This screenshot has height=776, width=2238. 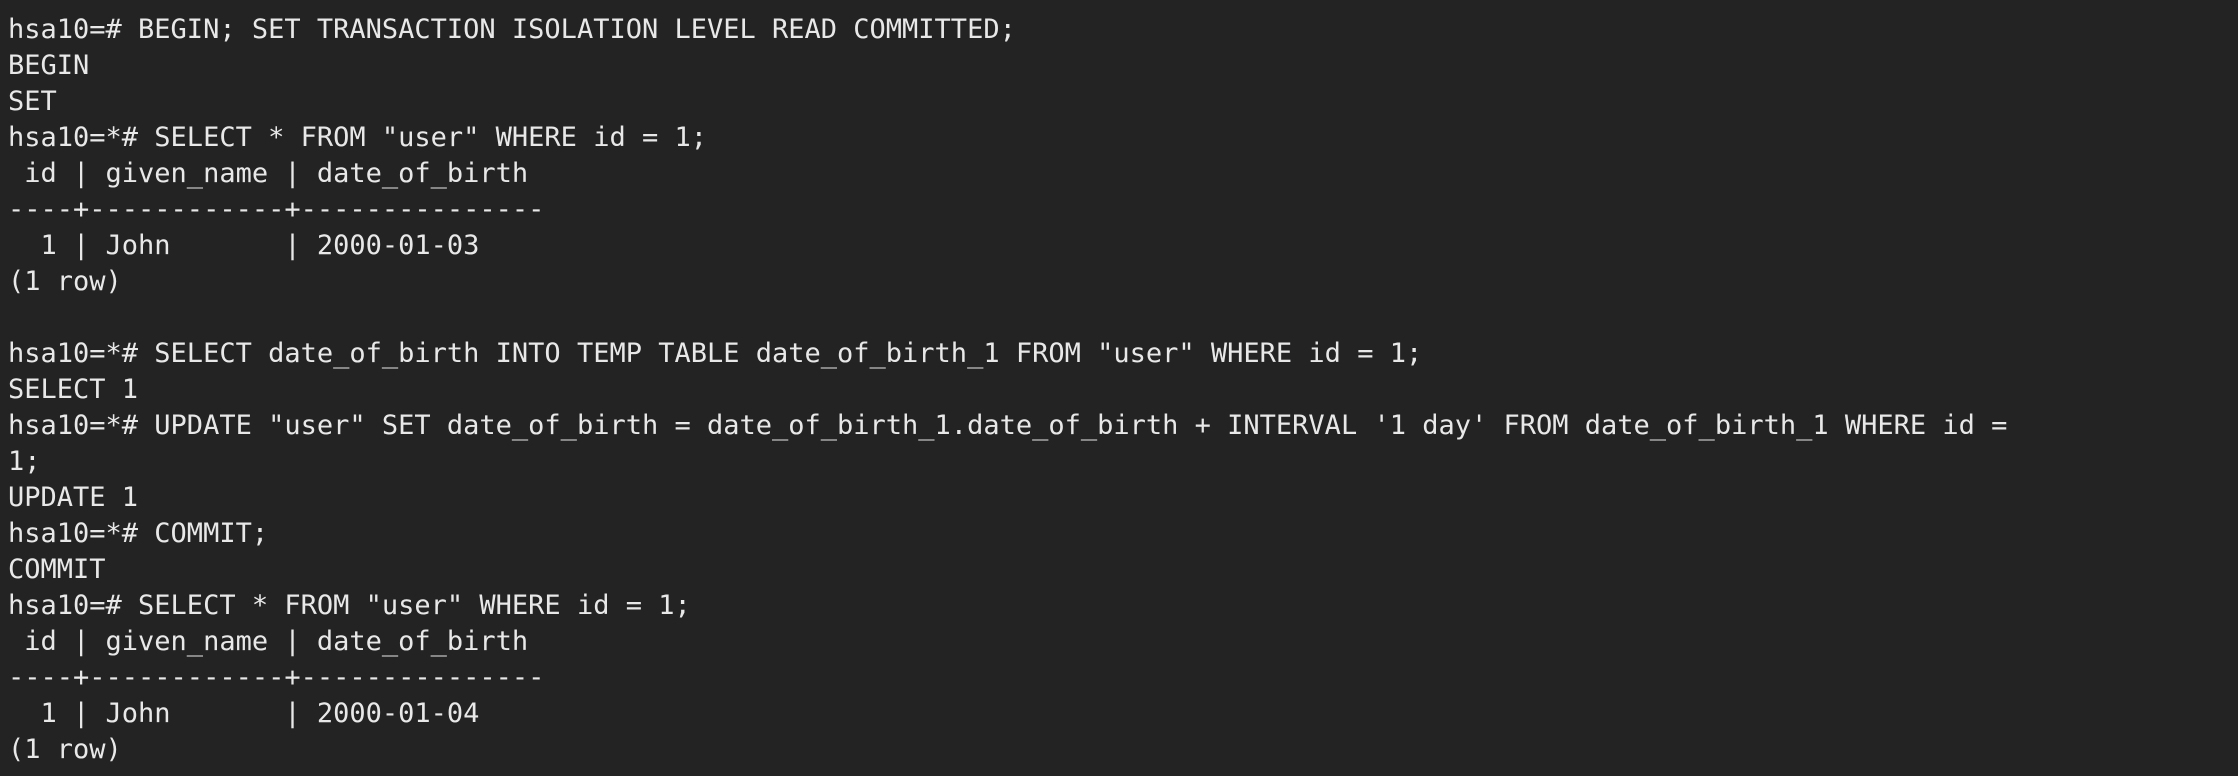 I want to click on output-update-count: UPDATE 1, so click(x=73, y=497).